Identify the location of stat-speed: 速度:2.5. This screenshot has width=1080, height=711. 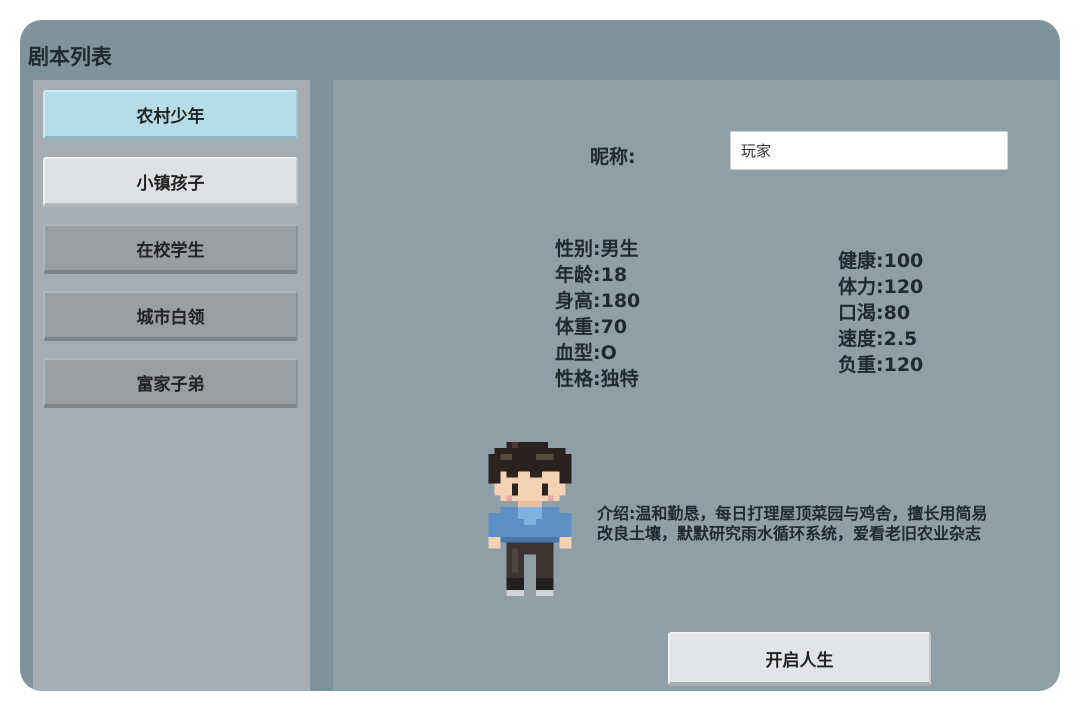
(878, 339).